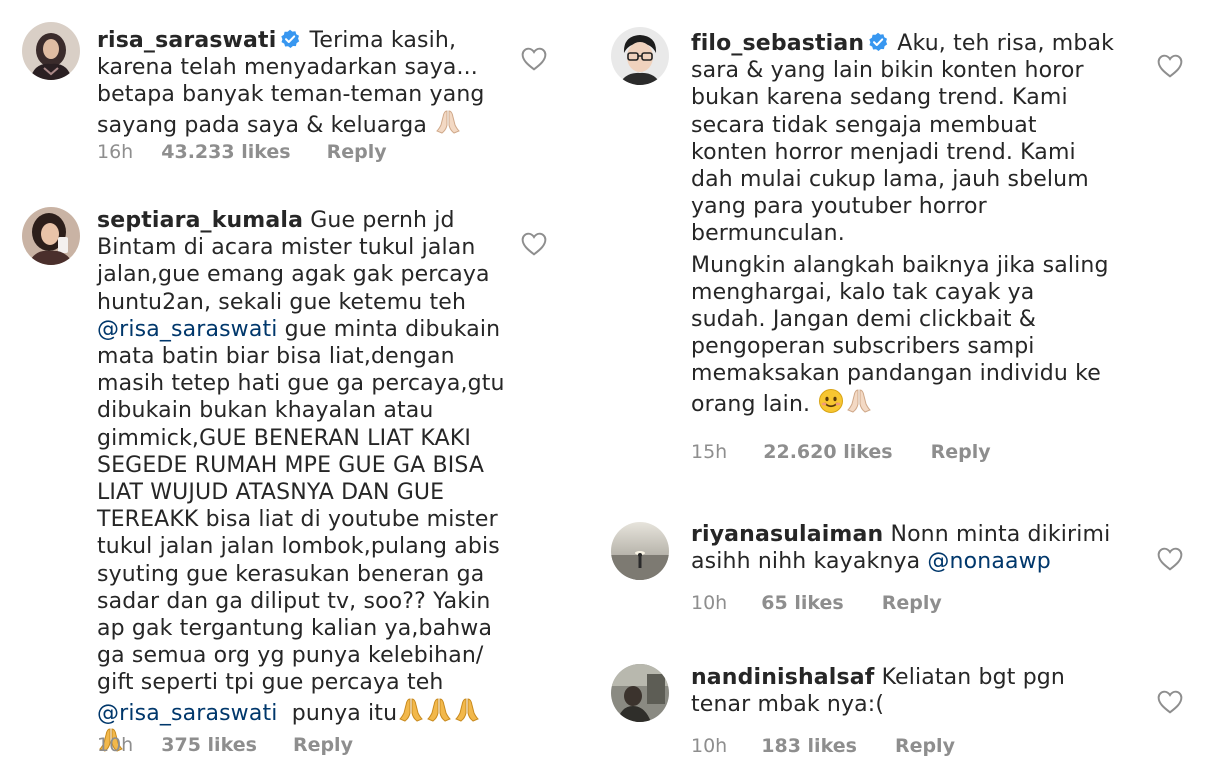 The image size is (1225, 778). Describe the element at coordinates (864, 320) in the screenshot. I see `comment-line: sudah. Jangan demi clickbait &` at that location.